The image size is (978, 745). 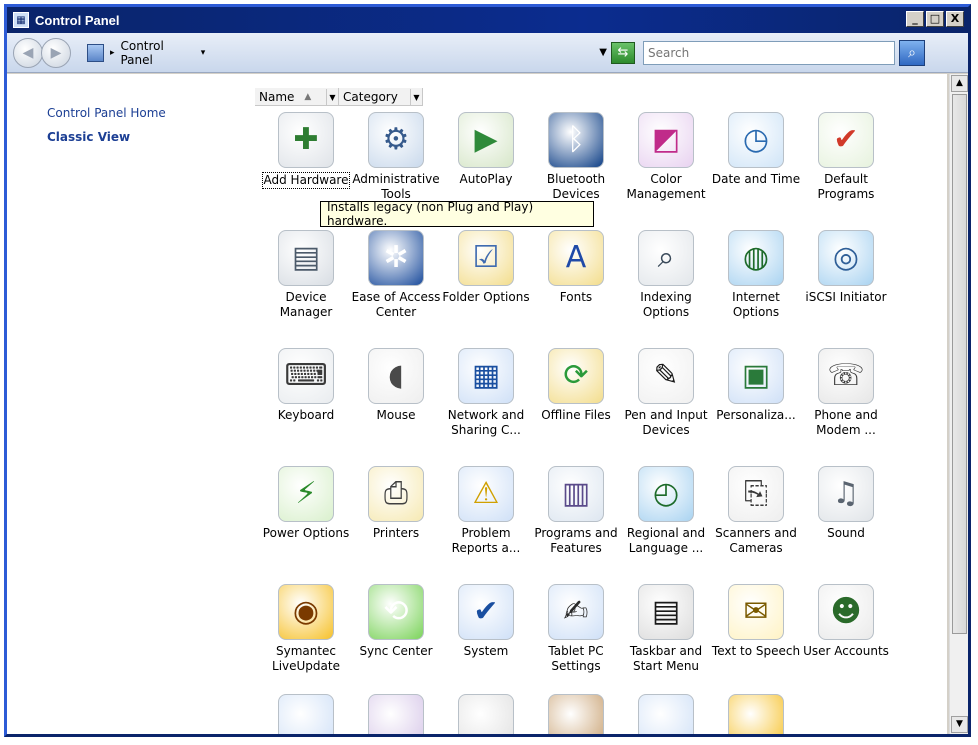 What do you see at coordinates (306, 533) in the screenshot?
I see `item-label: Power Options` at bounding box center [306, 533].